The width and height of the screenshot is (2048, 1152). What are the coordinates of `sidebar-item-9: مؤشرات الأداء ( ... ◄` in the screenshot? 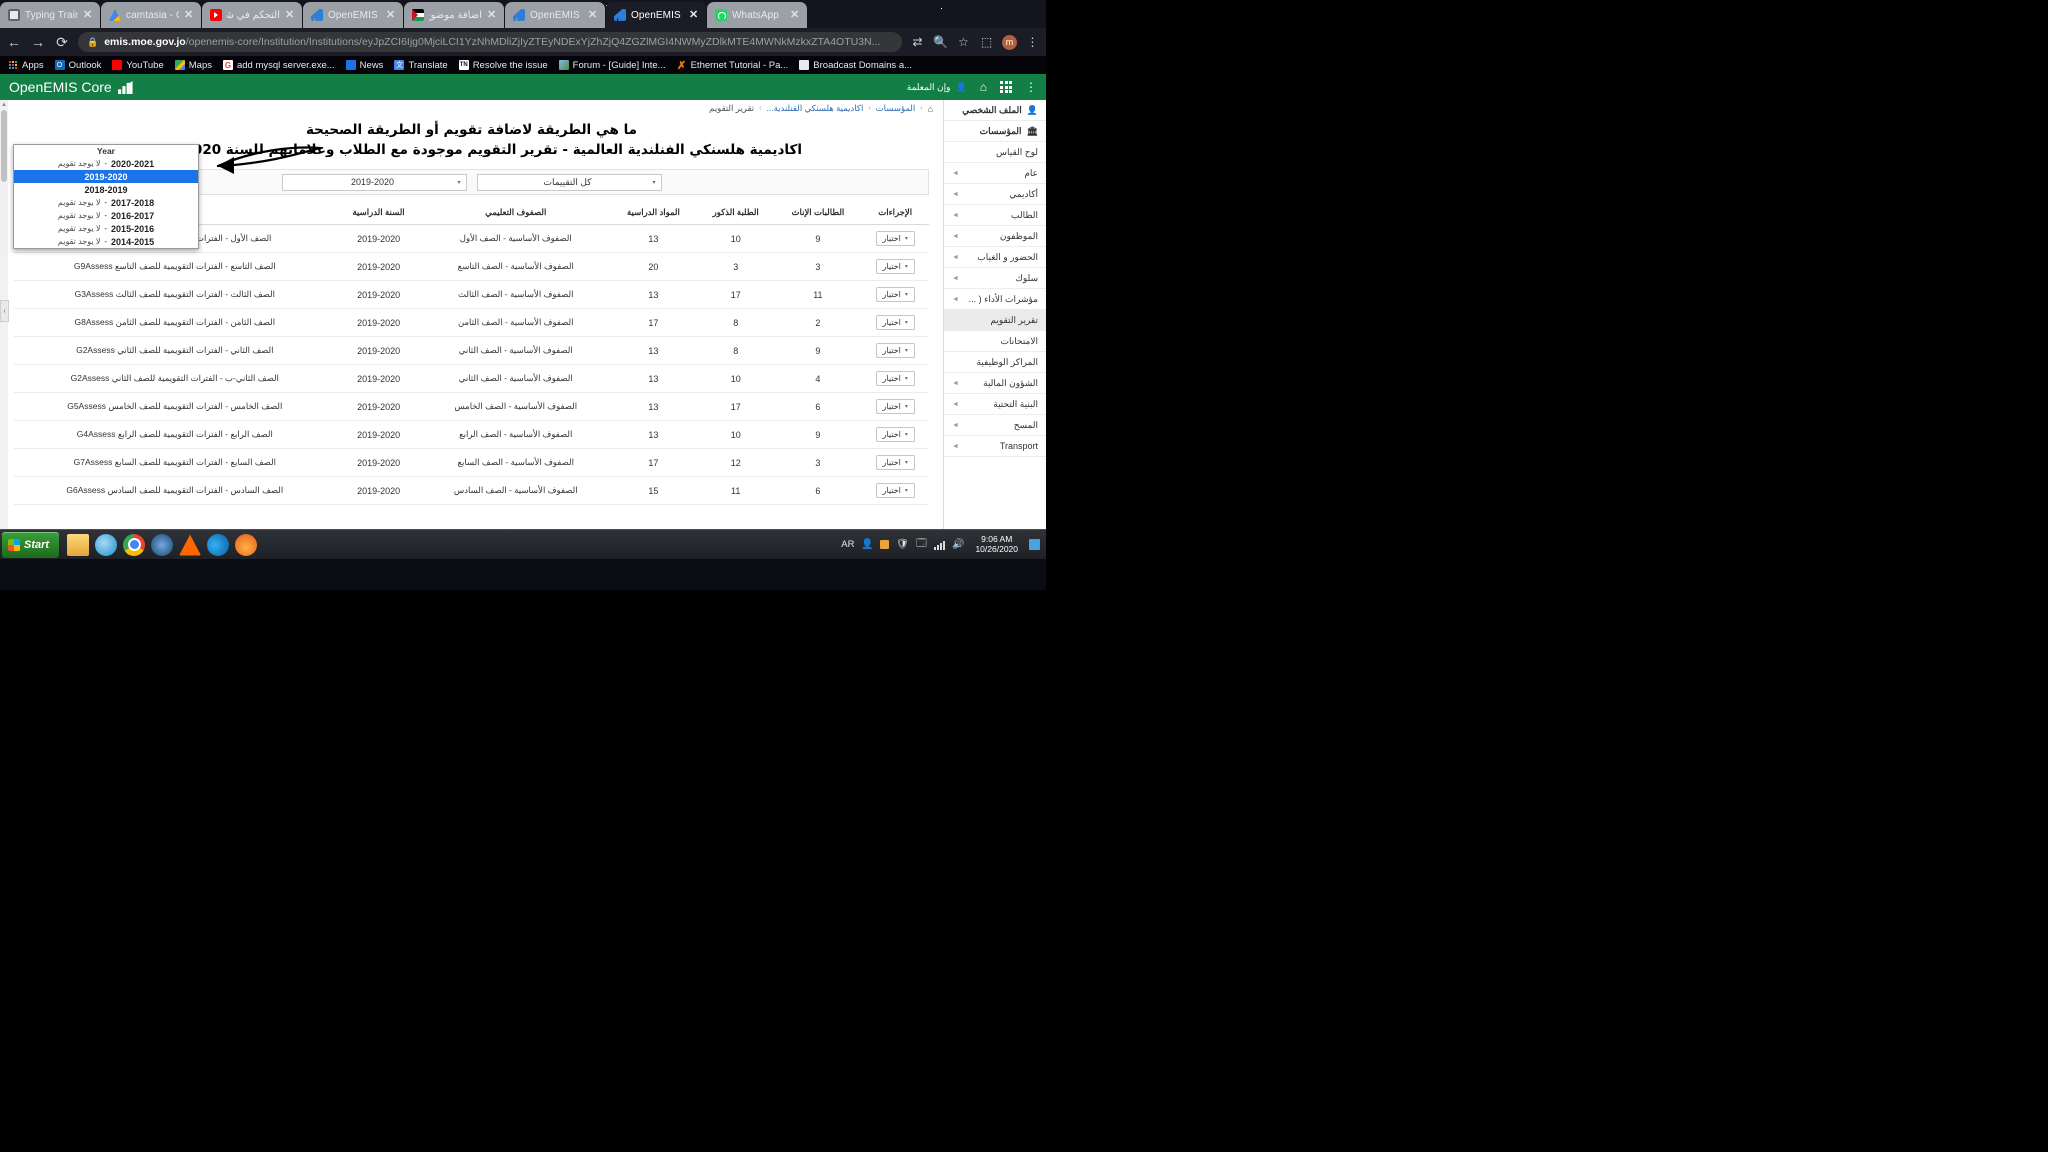 It's located at (995, 299).